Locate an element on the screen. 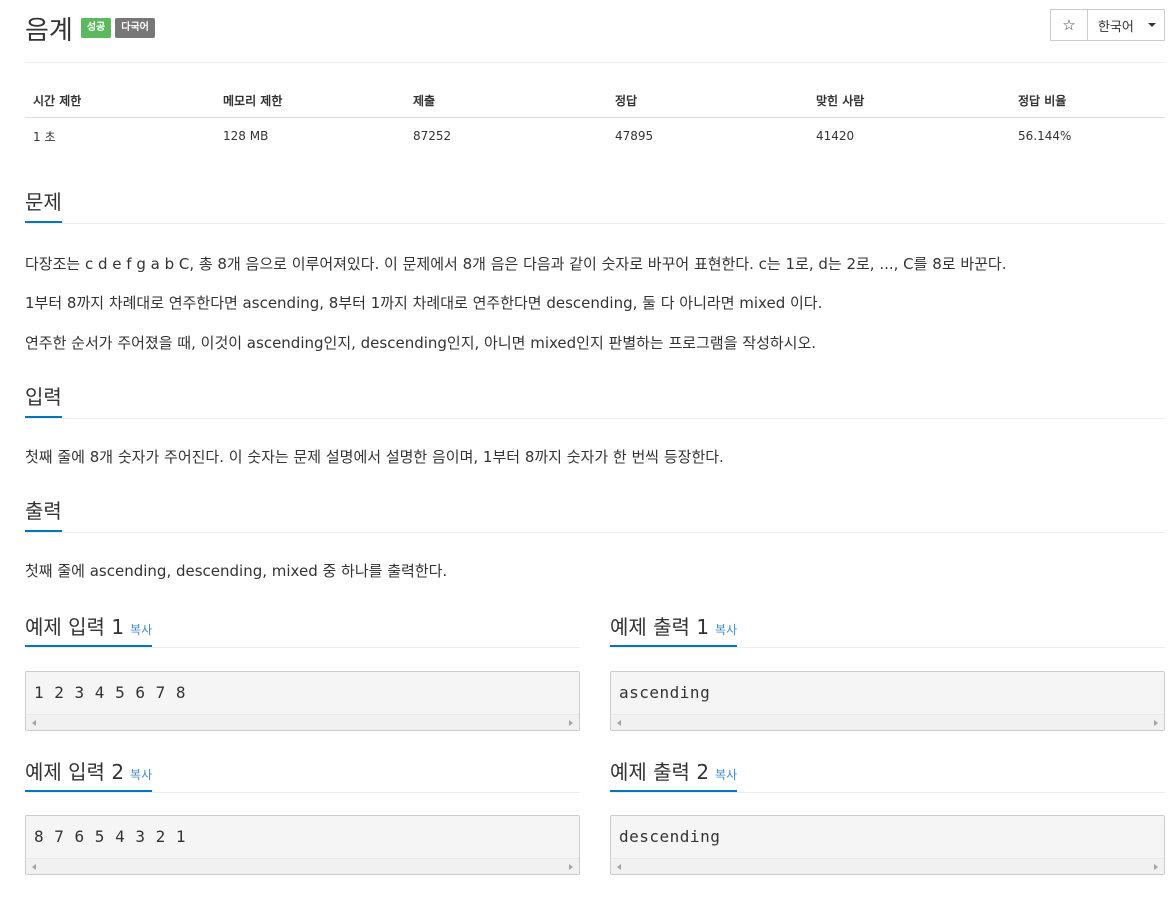 Image resolution: width=1173 pixels, height=900 pixels. example-output-1-header: 예제 출력 1 복사 is located at coordinates (887, 629).